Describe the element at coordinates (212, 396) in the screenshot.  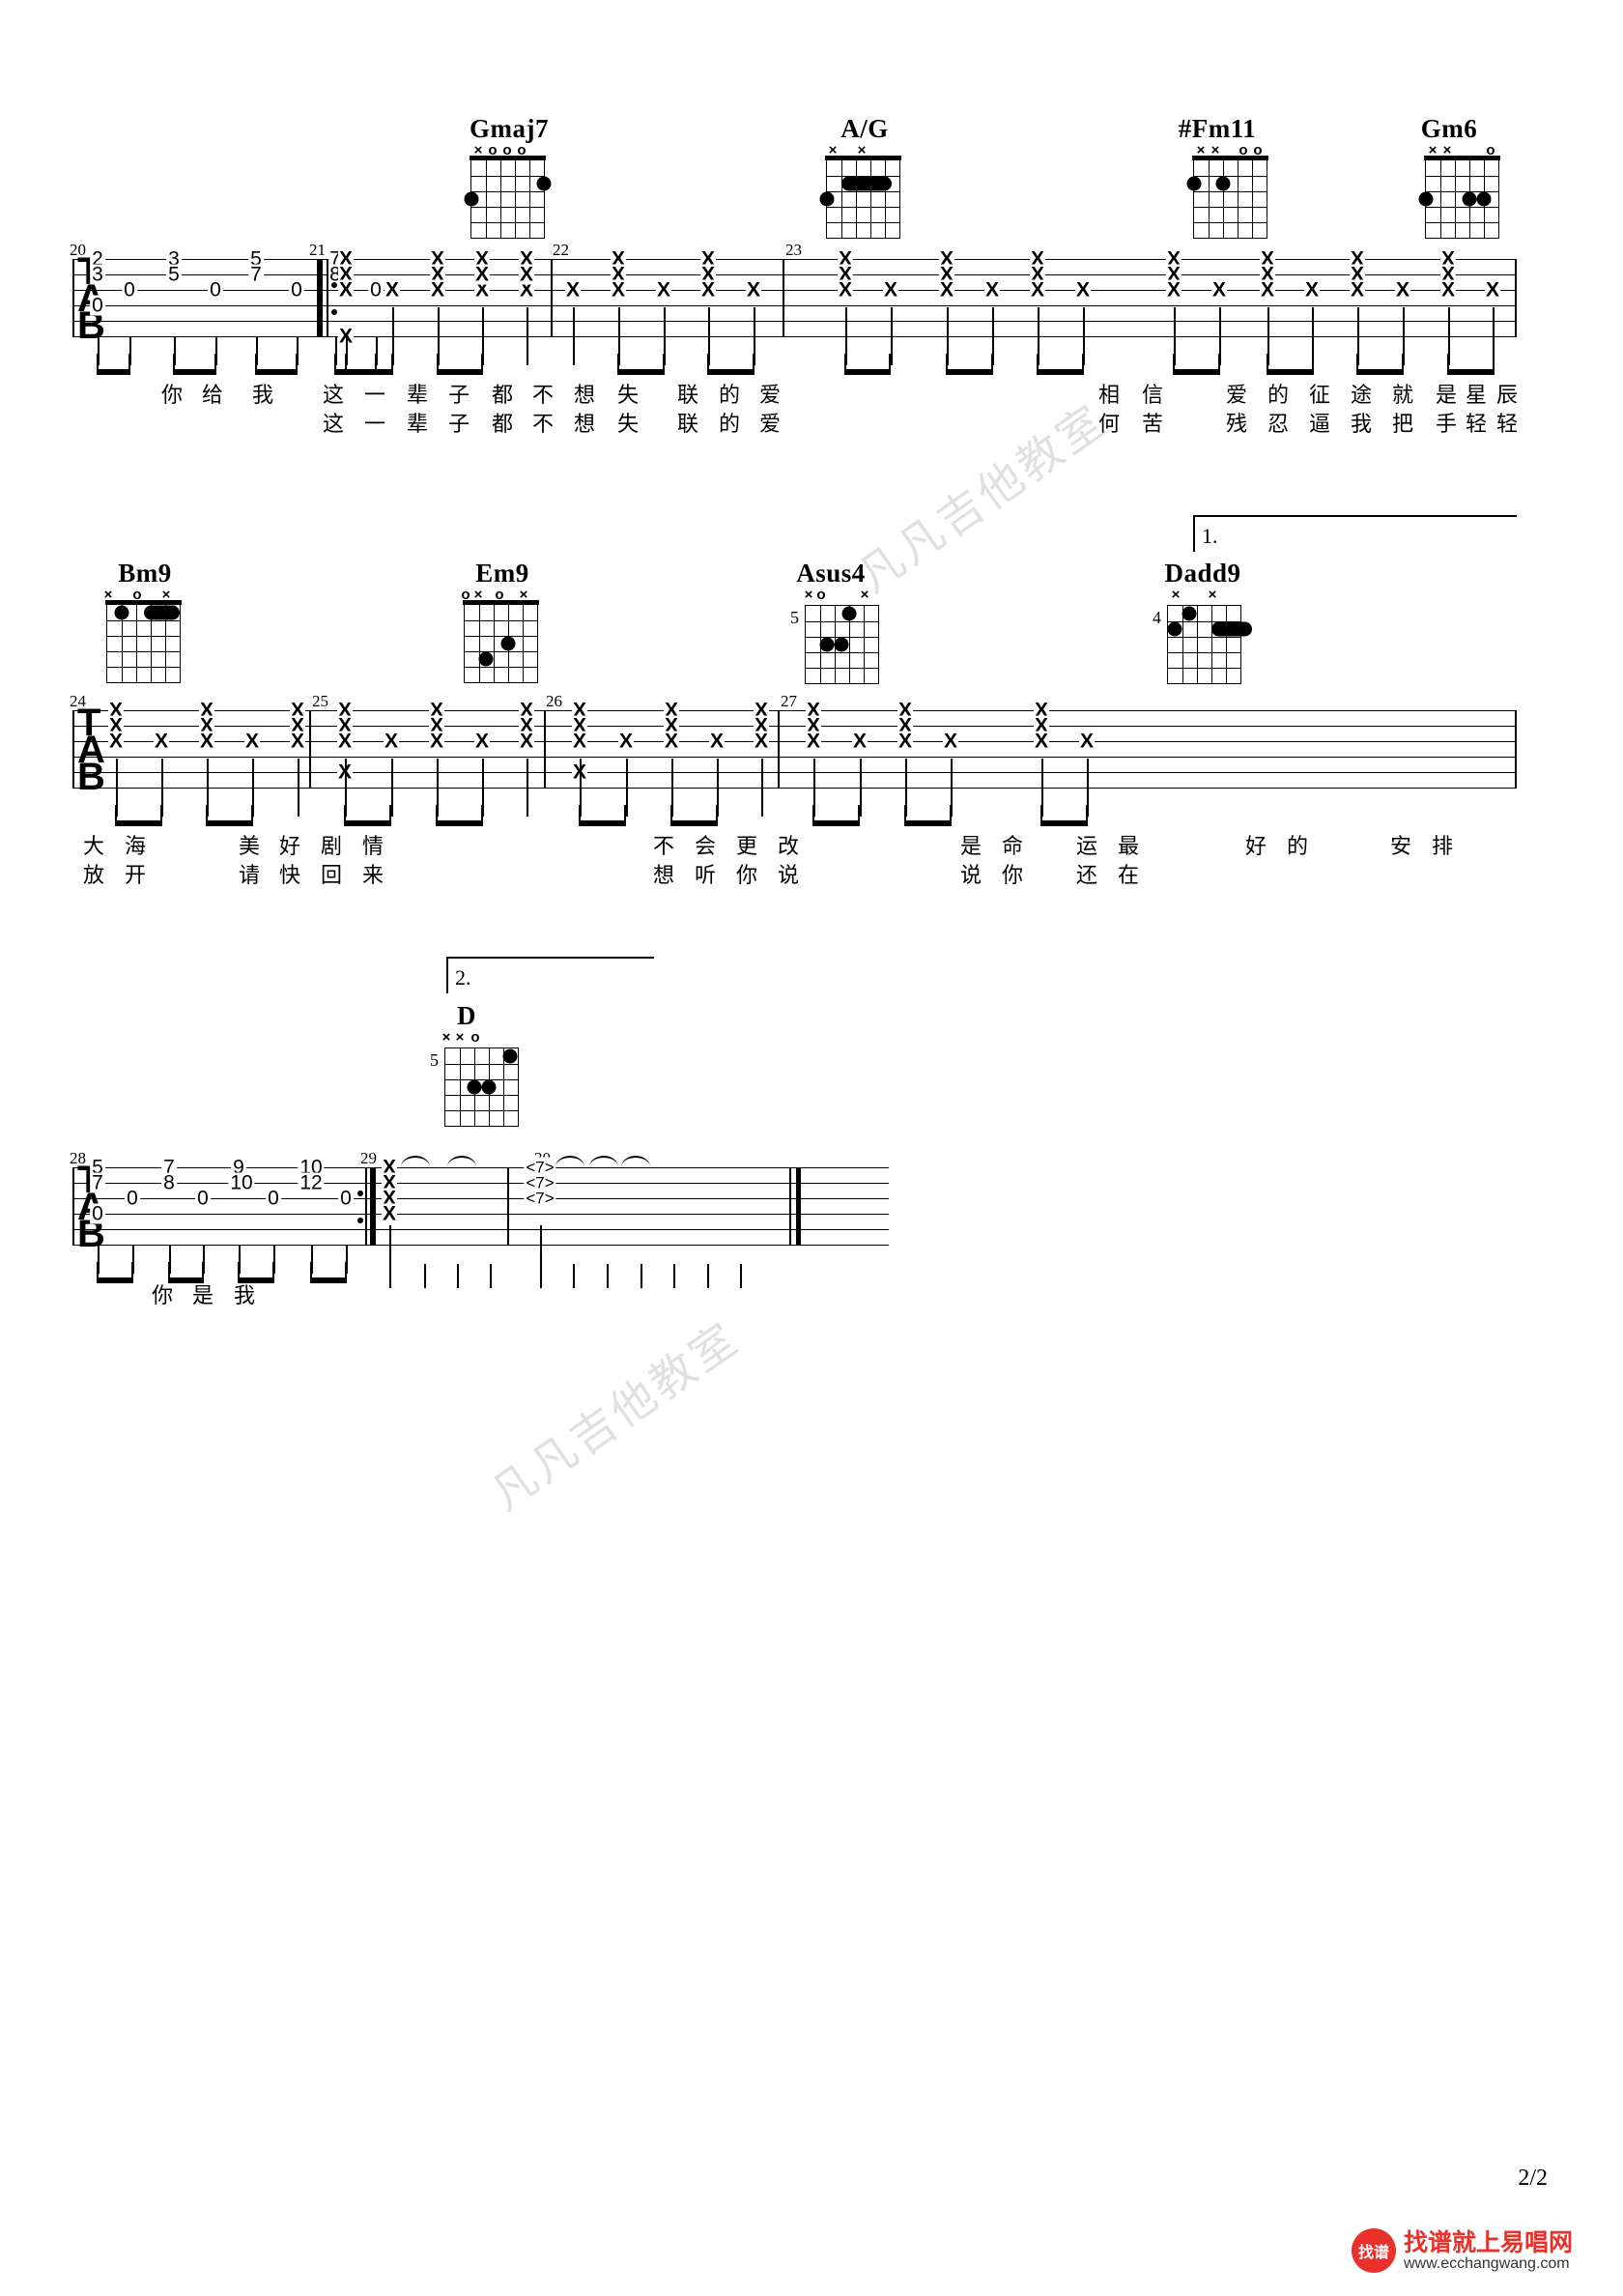
I see `lyric-syllable: 给` at that location.